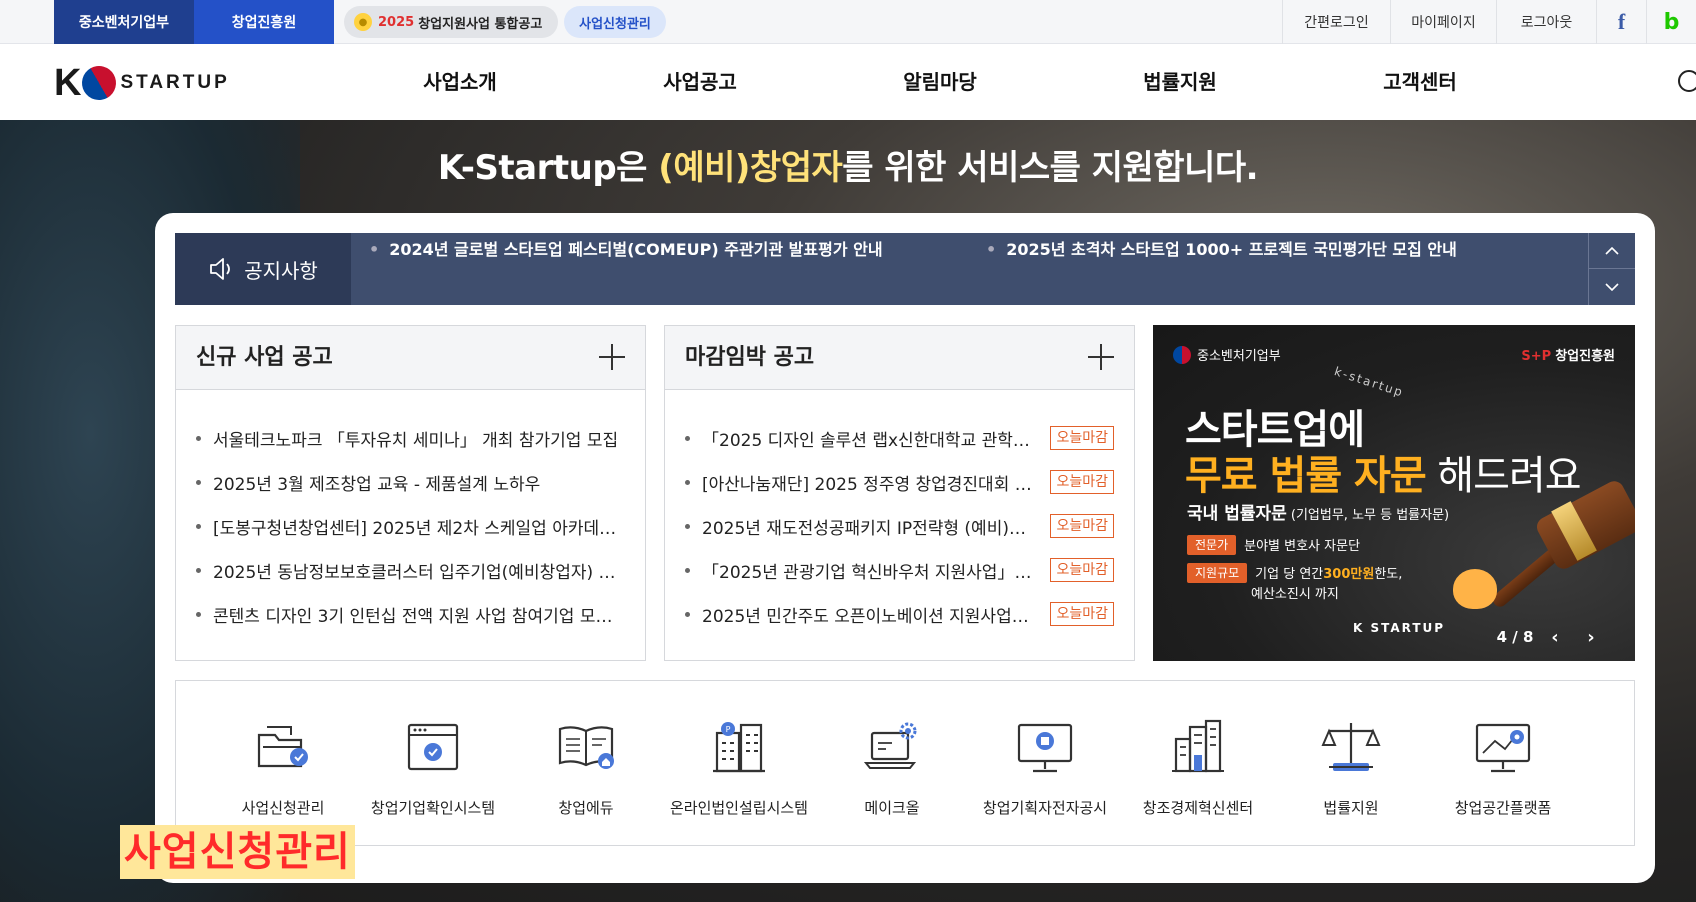  What do you see at coordinates (363, 22) in the screenshot?
I see `lightbulb-icon: ●` at bounding box center [363, 22].